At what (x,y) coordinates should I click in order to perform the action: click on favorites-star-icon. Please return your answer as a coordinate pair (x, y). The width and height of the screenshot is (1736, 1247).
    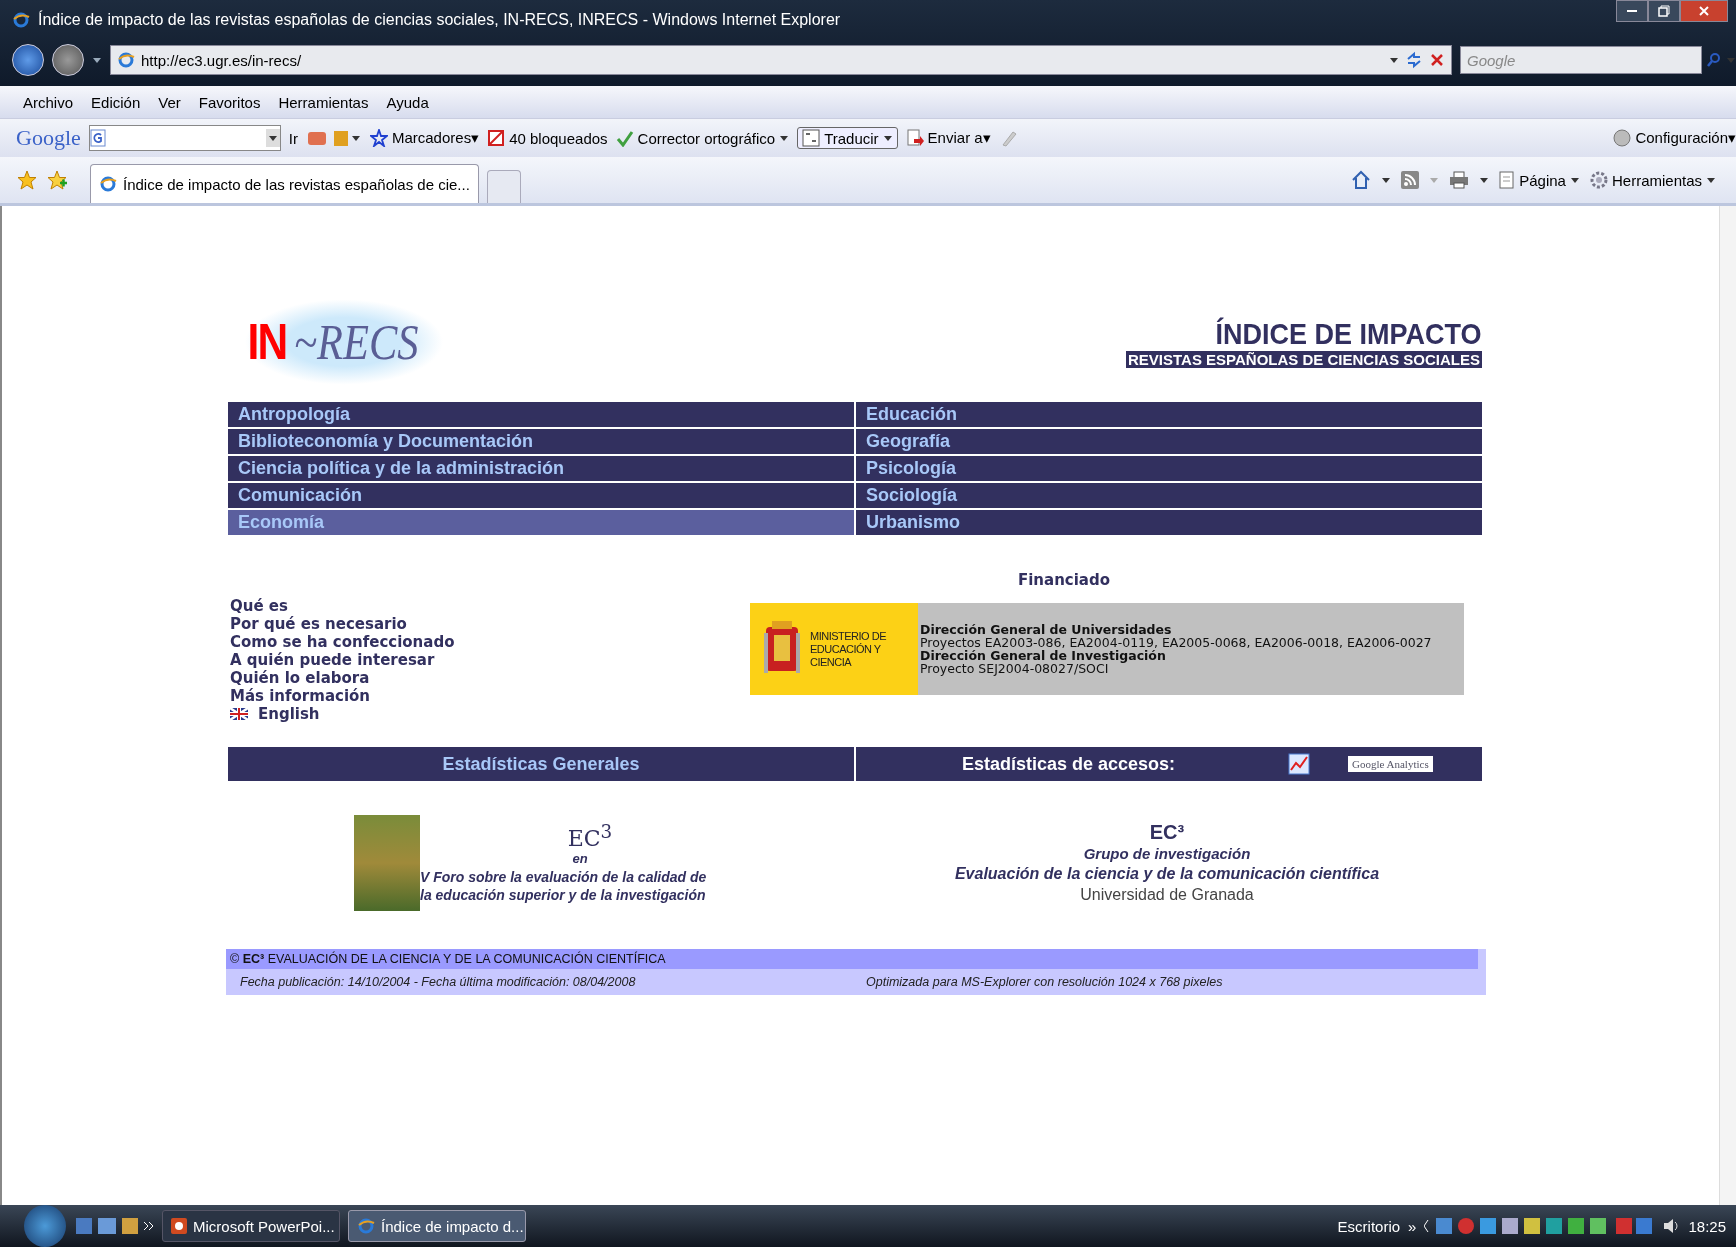
    Looking at the image, I should click on (27, 180).